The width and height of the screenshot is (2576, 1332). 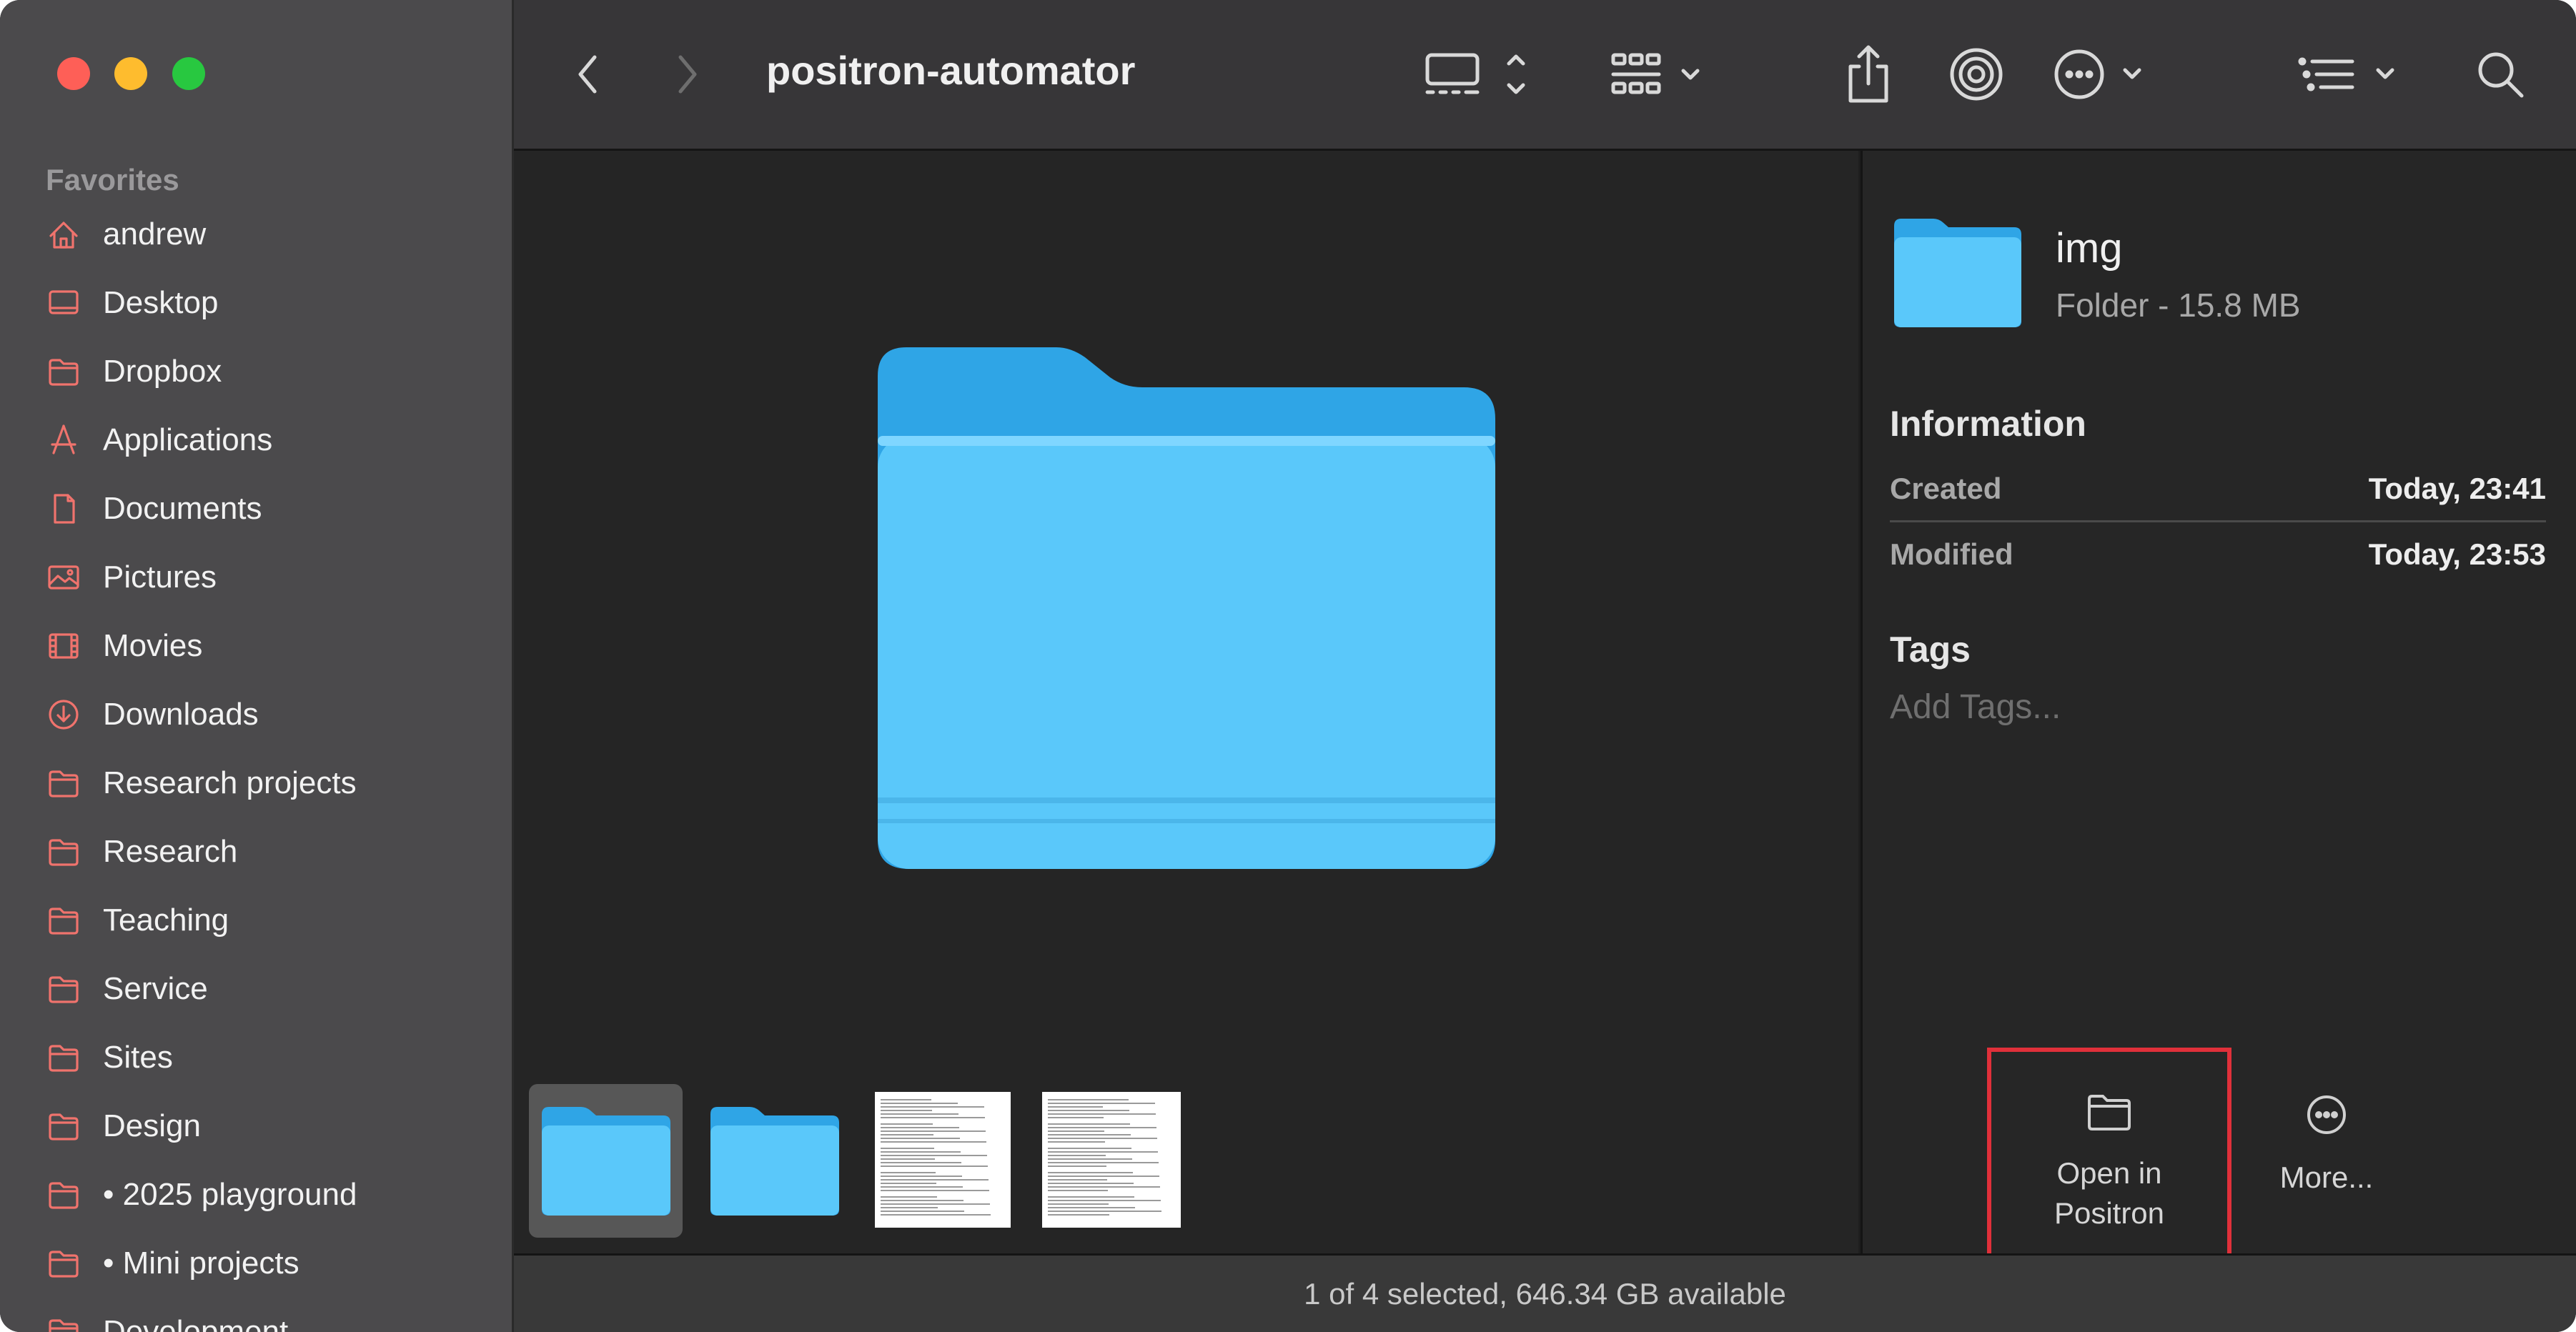 I want to click on item-name: img, so click(x=2090, y=248).